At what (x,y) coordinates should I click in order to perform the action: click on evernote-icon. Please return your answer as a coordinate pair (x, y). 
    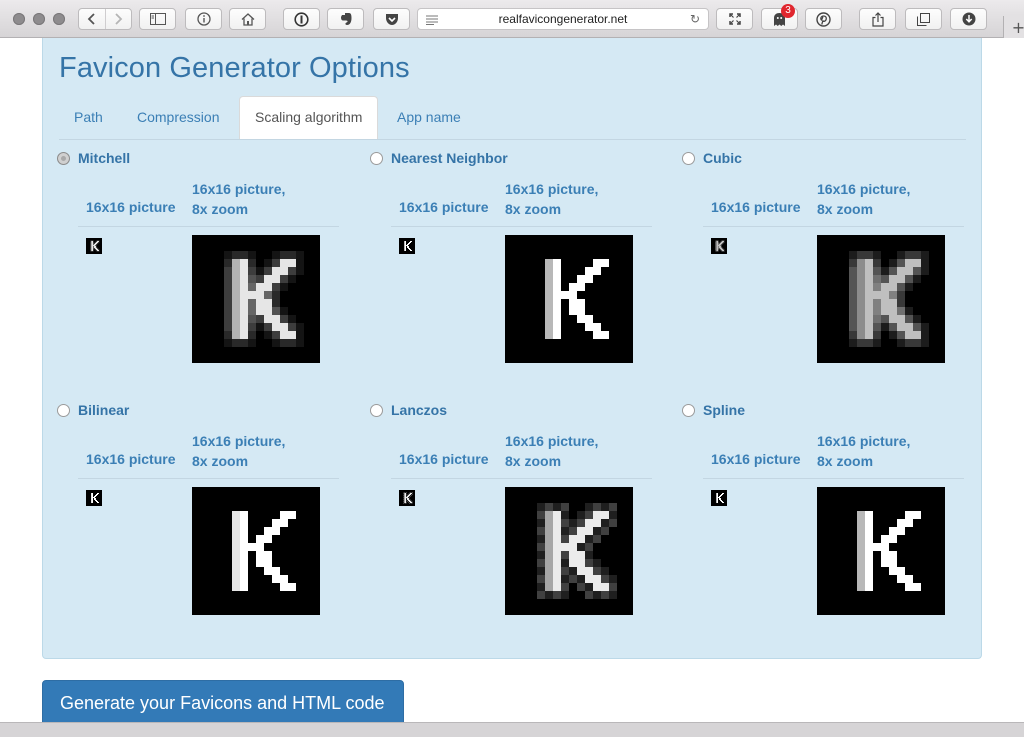
    Looking at the image, I should click on (345, 19).